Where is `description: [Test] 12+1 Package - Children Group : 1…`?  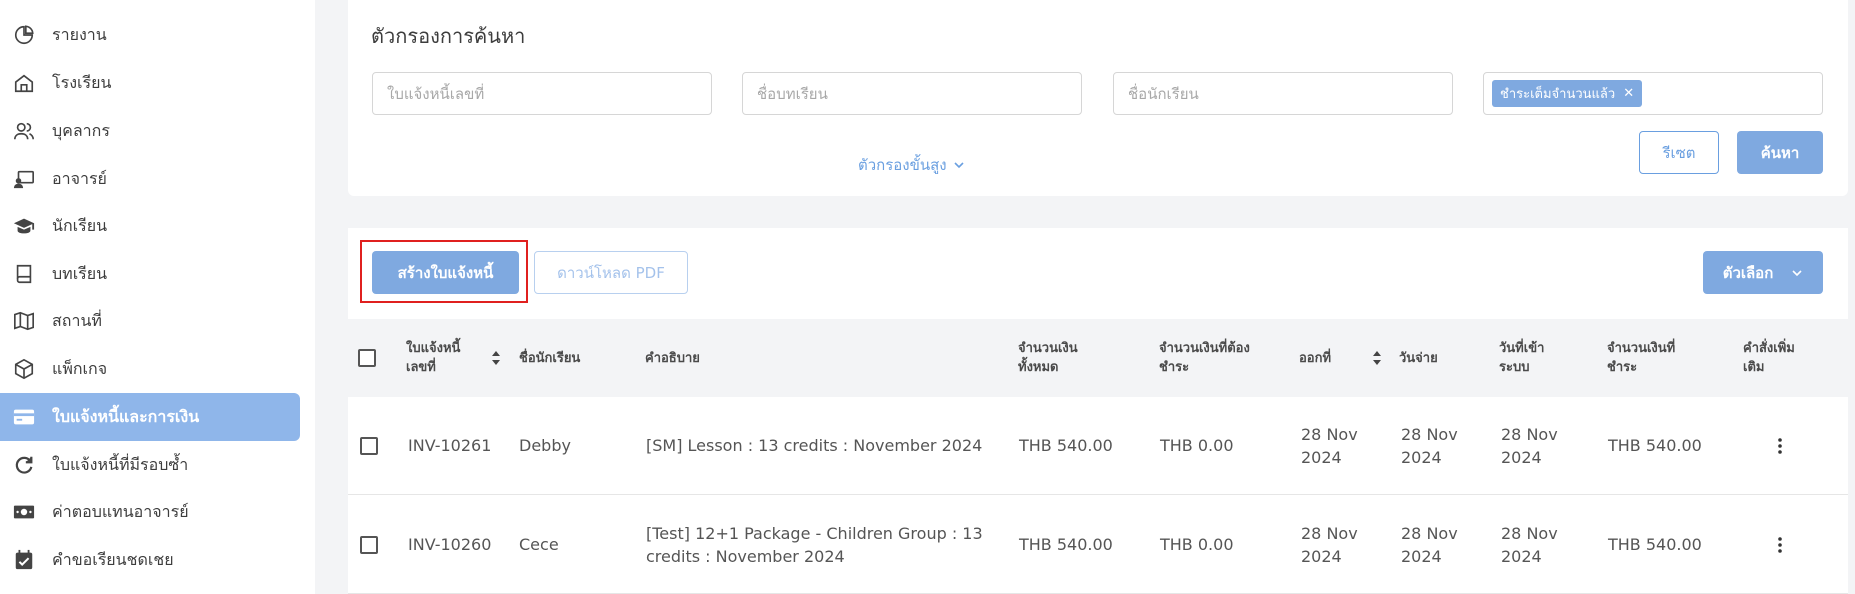 description: [Test] 12+1 Package - Children Group : 1… is located at coordinates (814, 545).